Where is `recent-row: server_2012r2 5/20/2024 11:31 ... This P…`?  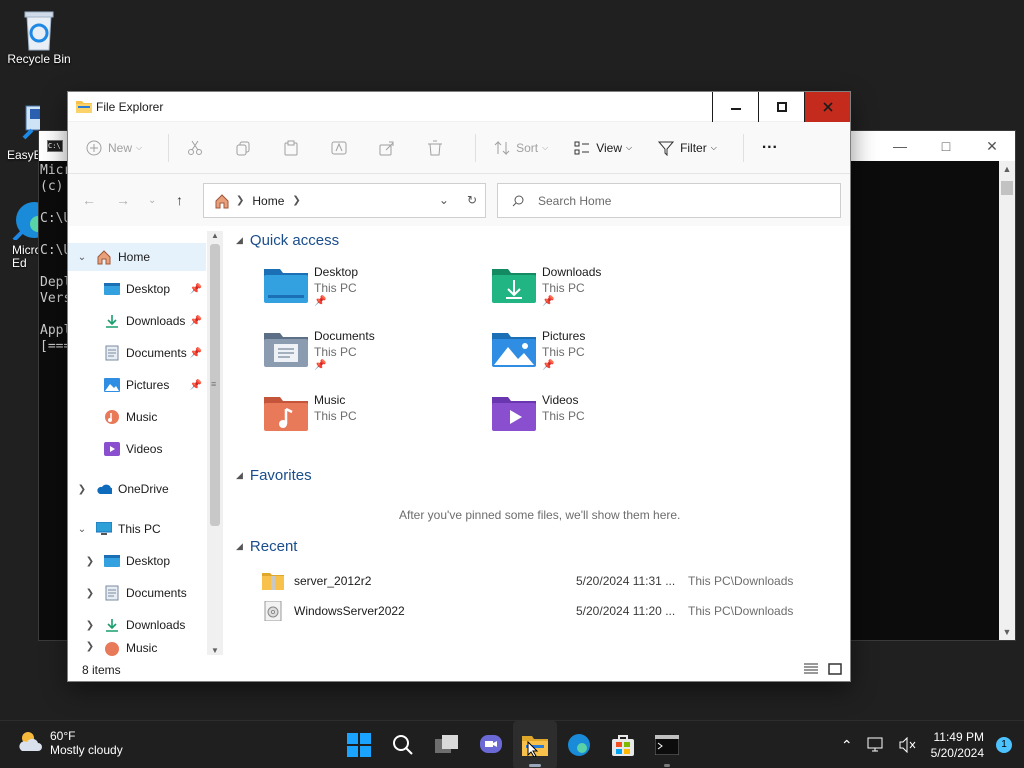 recent-row: server_2012r2 5/20/2024 11:31 ... This P… is located at coordinates (542, 581).